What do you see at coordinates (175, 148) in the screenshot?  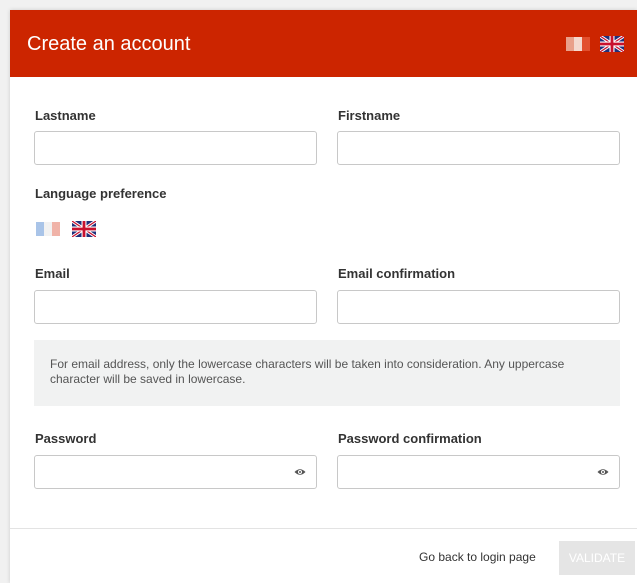 I see `lastname-input` at bounding box center [175, 148].